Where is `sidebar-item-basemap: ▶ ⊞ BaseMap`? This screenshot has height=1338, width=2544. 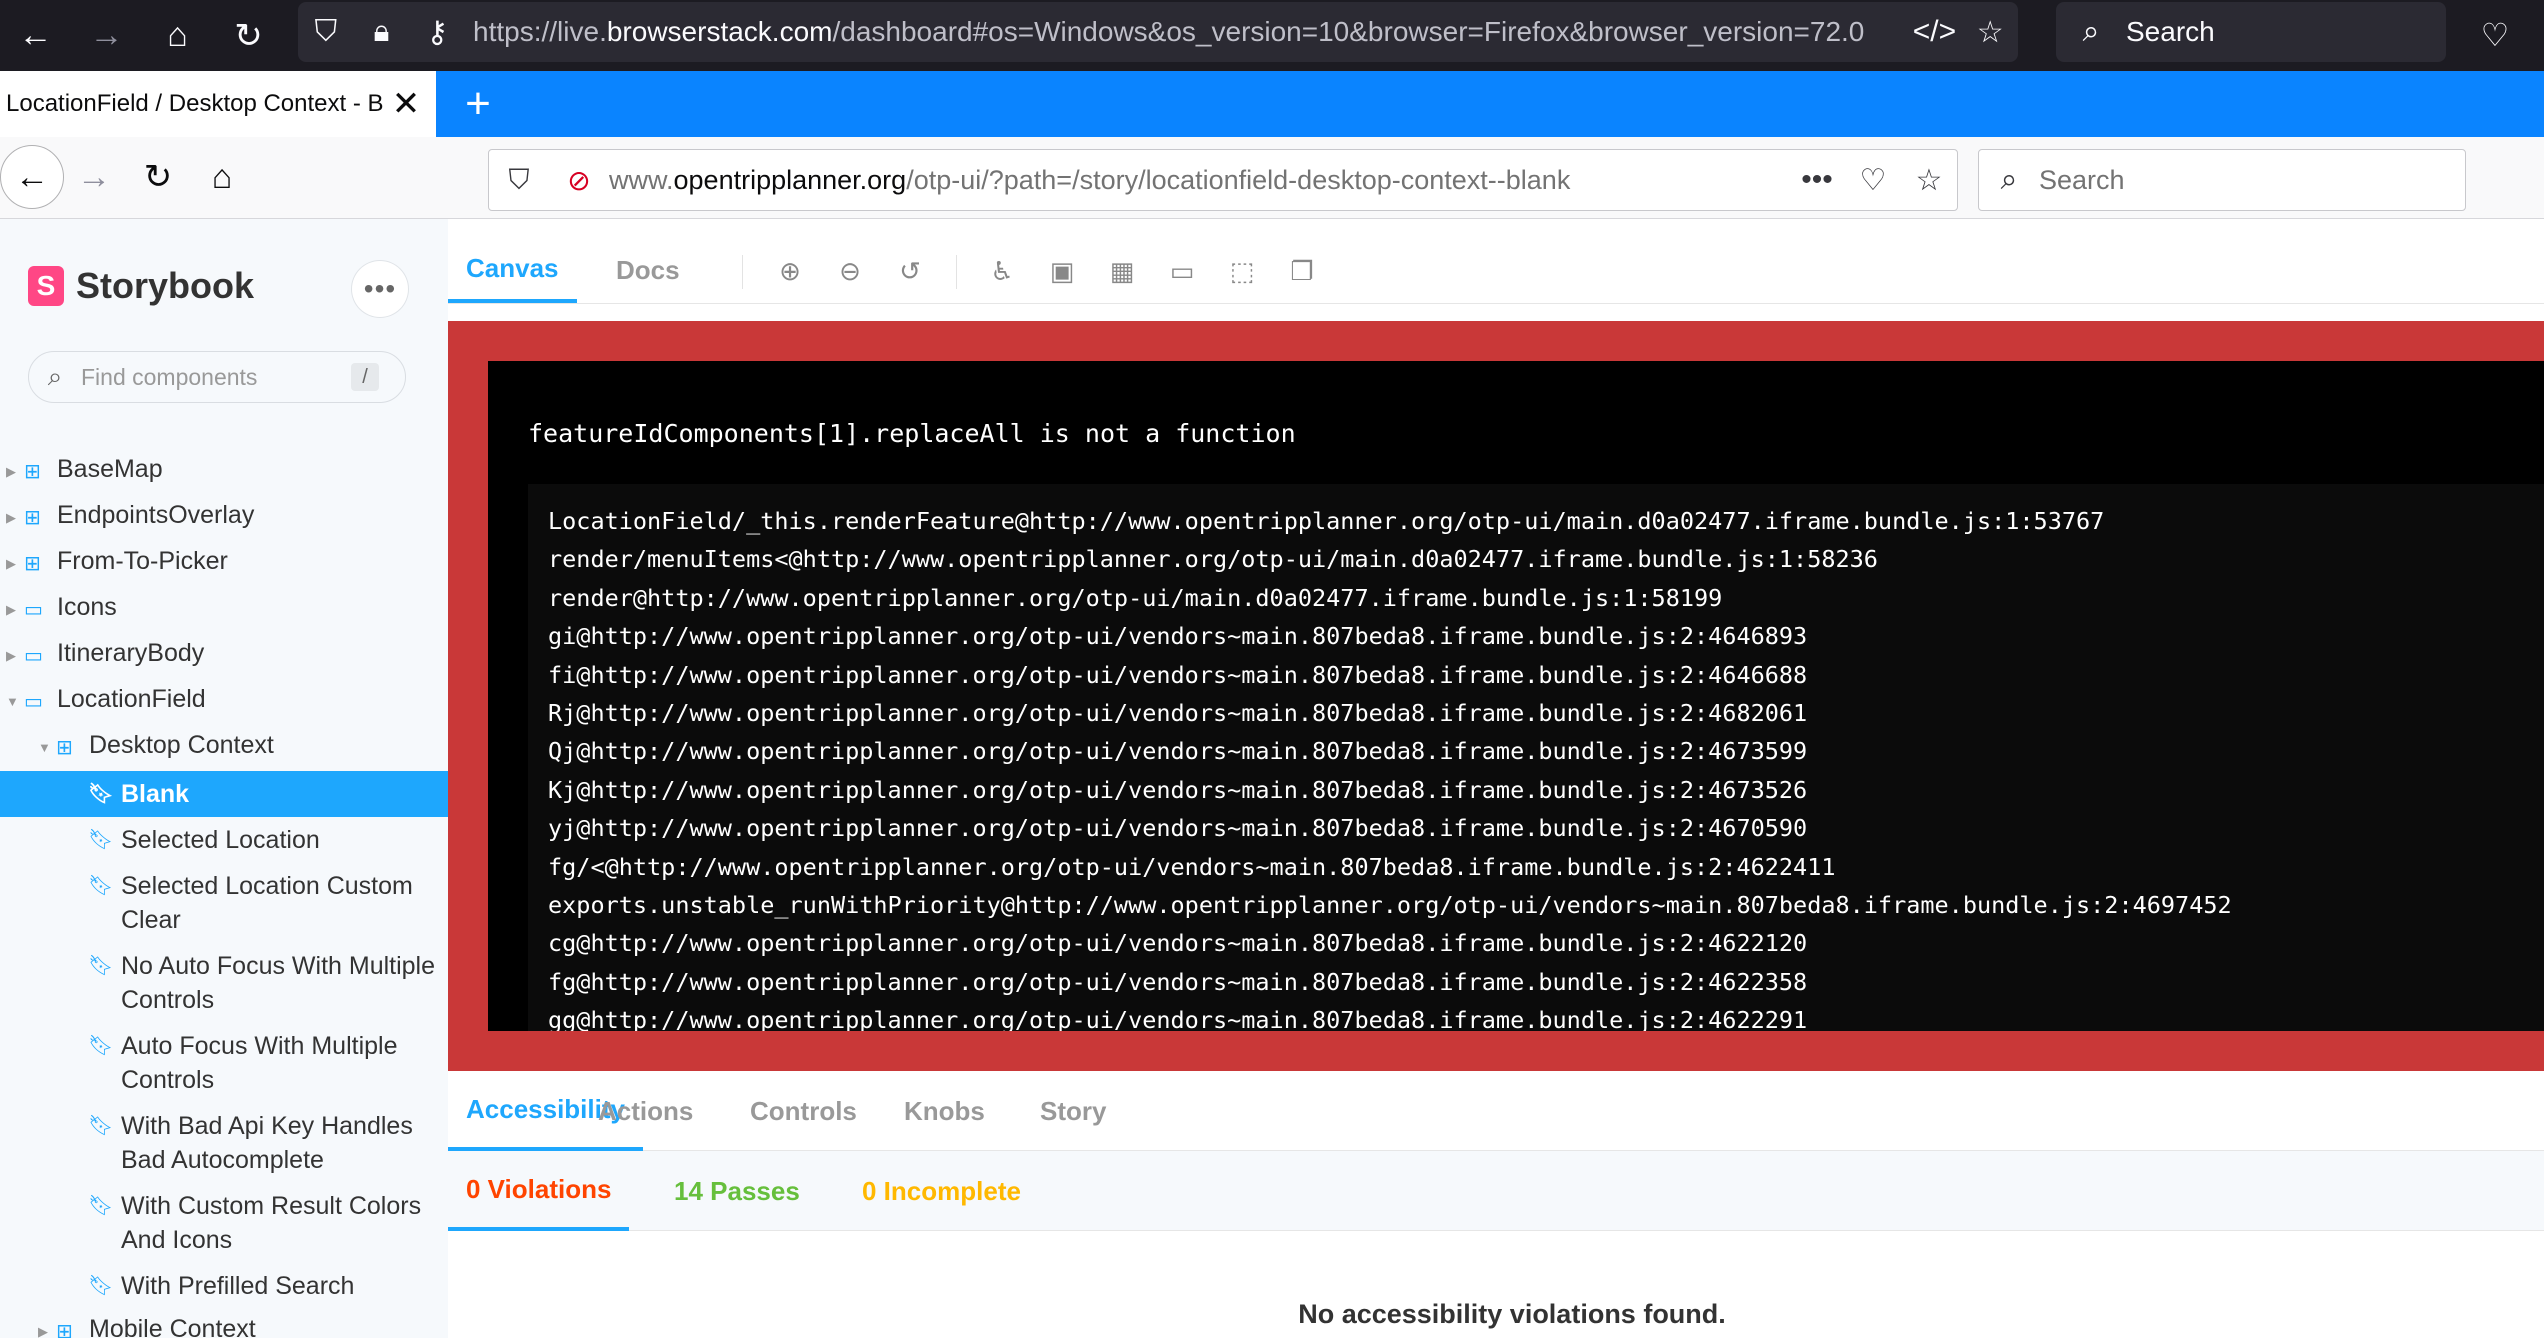
sidebar-item-basemap: ▶ ⊞ BaseMap is located at coordinates (224, 472).